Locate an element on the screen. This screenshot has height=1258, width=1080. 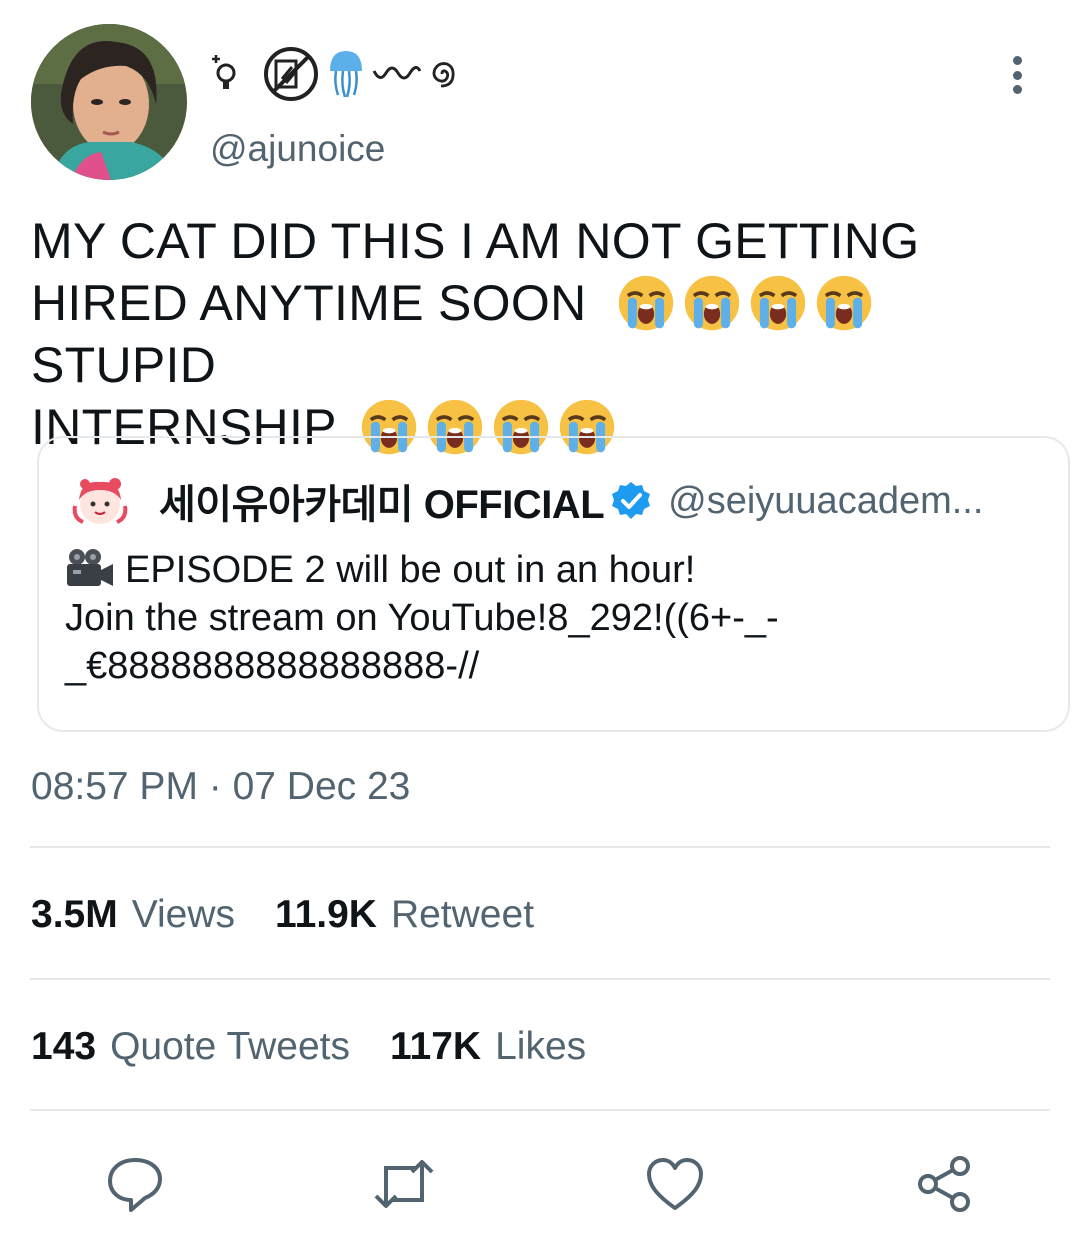
like-icon is located at coordinates (675, 1184).